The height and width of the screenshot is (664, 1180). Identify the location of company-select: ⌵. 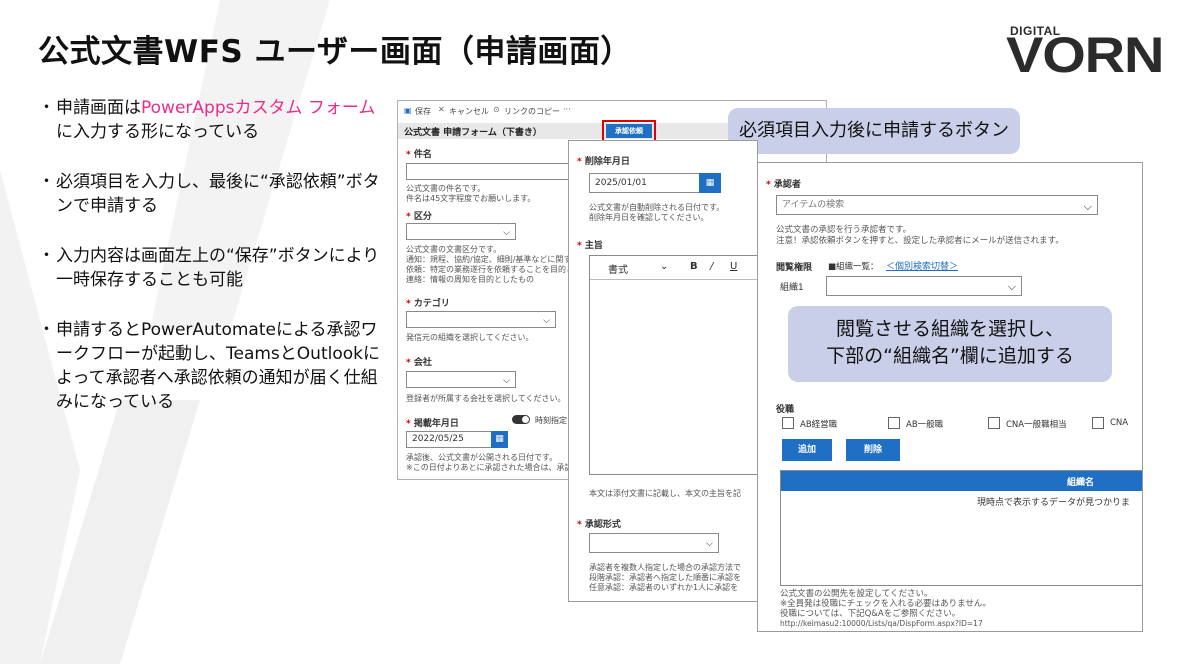
(461, 379).